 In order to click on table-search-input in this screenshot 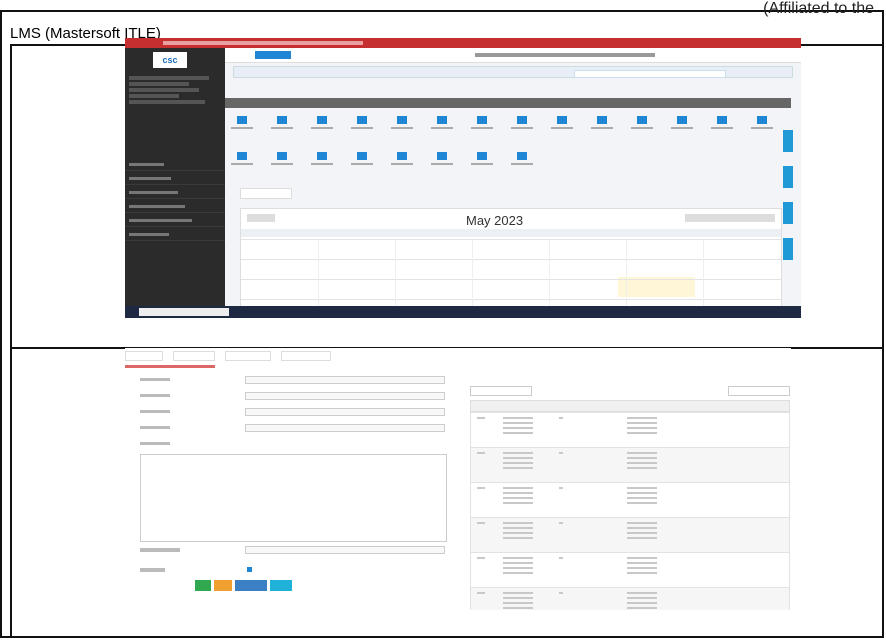, I will do `click(759, 391)`.